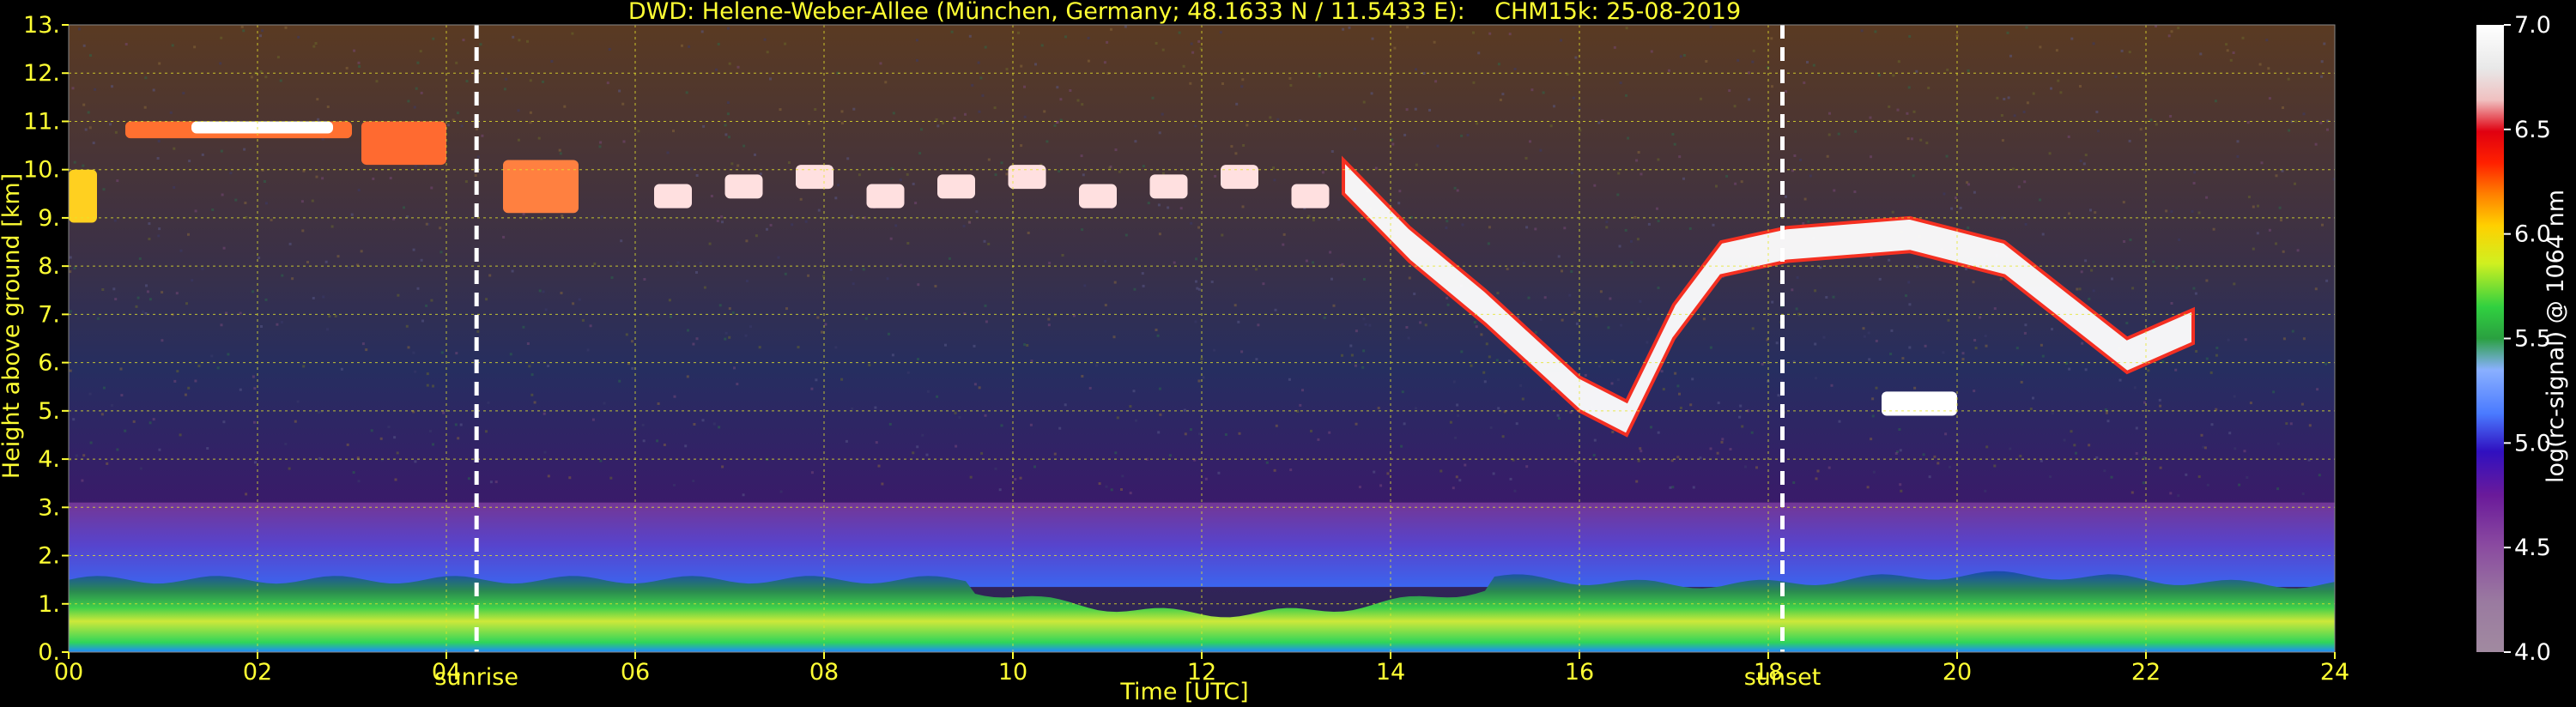  What do you see at coordinates (49, 653) in the screenshot?
I see `y-tick-label: 0.` at bounding box center [49, 653].